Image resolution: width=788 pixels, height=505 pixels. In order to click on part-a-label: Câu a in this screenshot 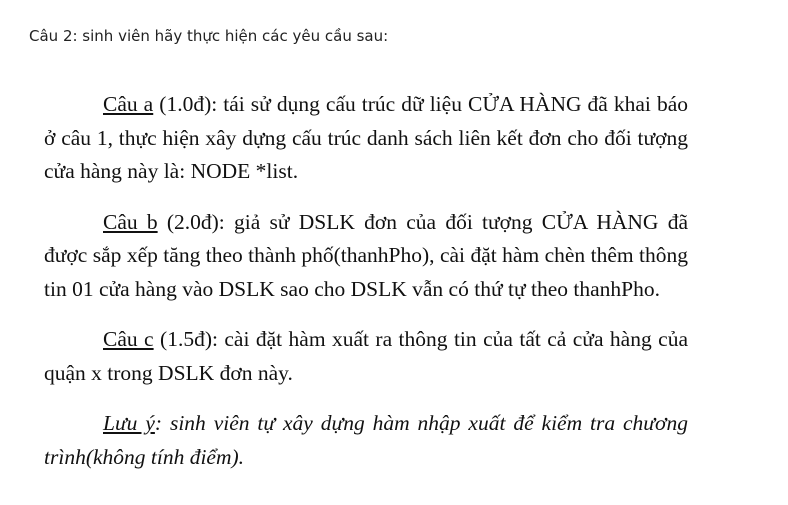, I will do `click(128, 104)`.